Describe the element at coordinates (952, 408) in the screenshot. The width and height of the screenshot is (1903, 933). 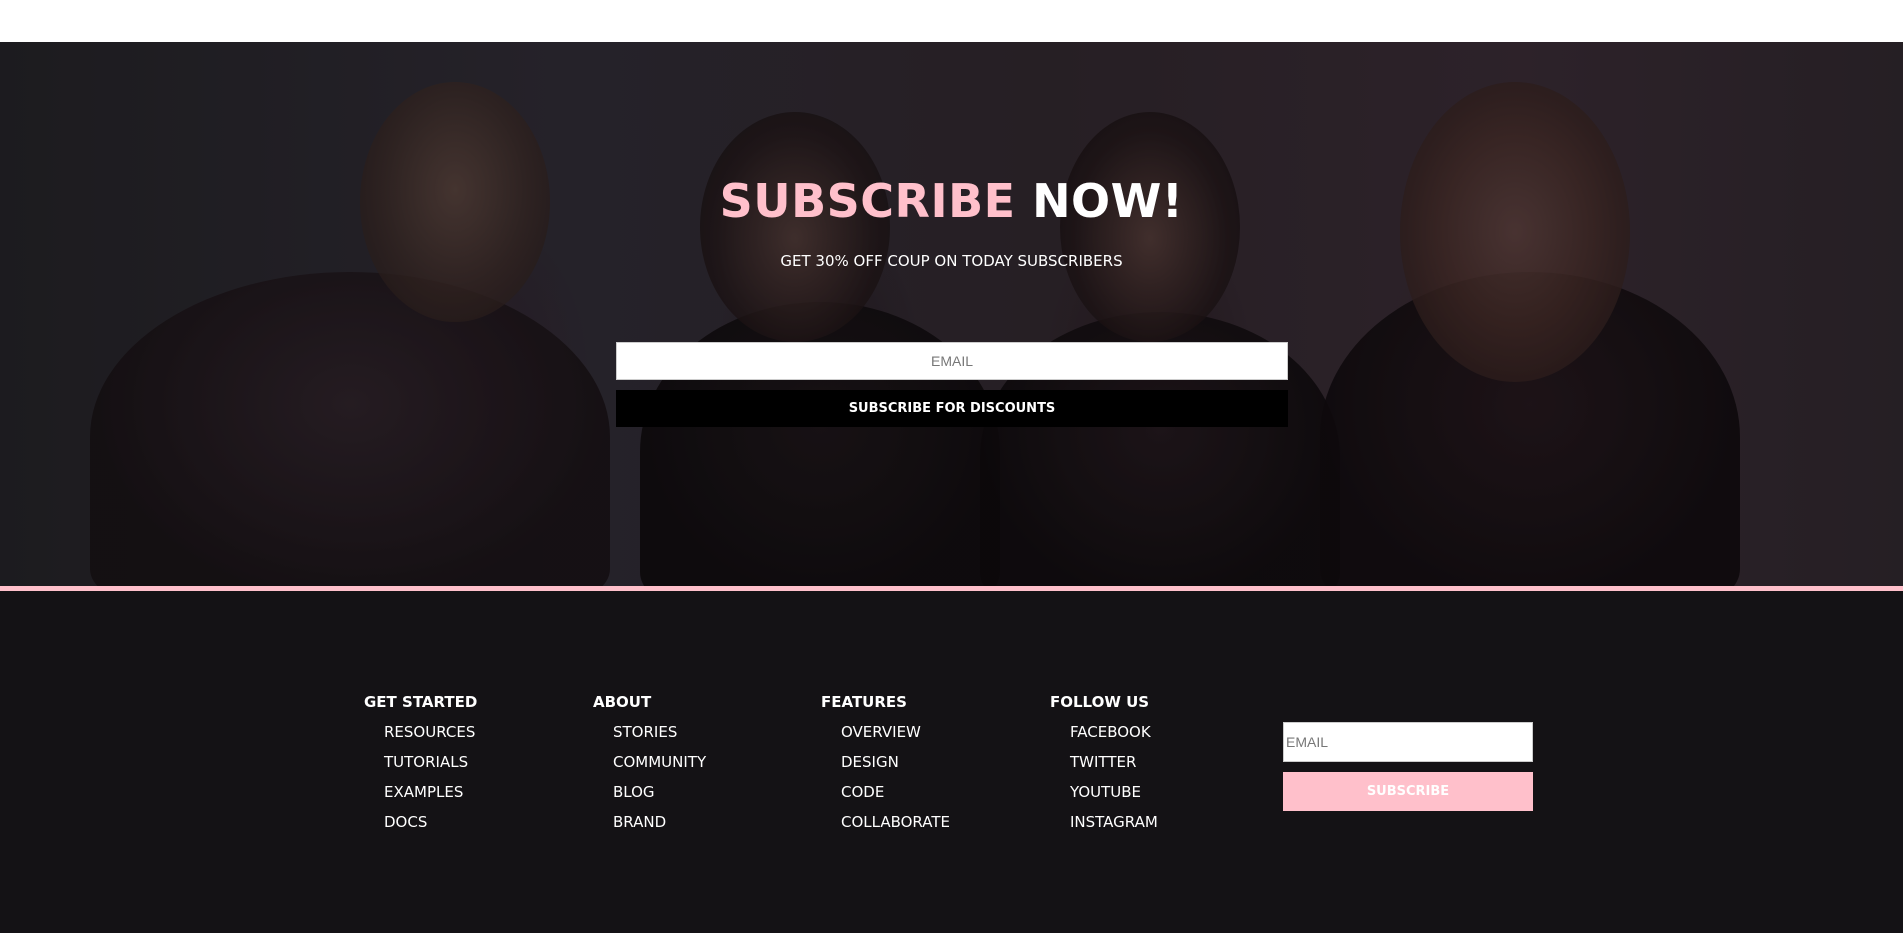
I see `subscribe-for-discounts-button: SUBSCRIBE FOR DISCOUNTS` at that location.